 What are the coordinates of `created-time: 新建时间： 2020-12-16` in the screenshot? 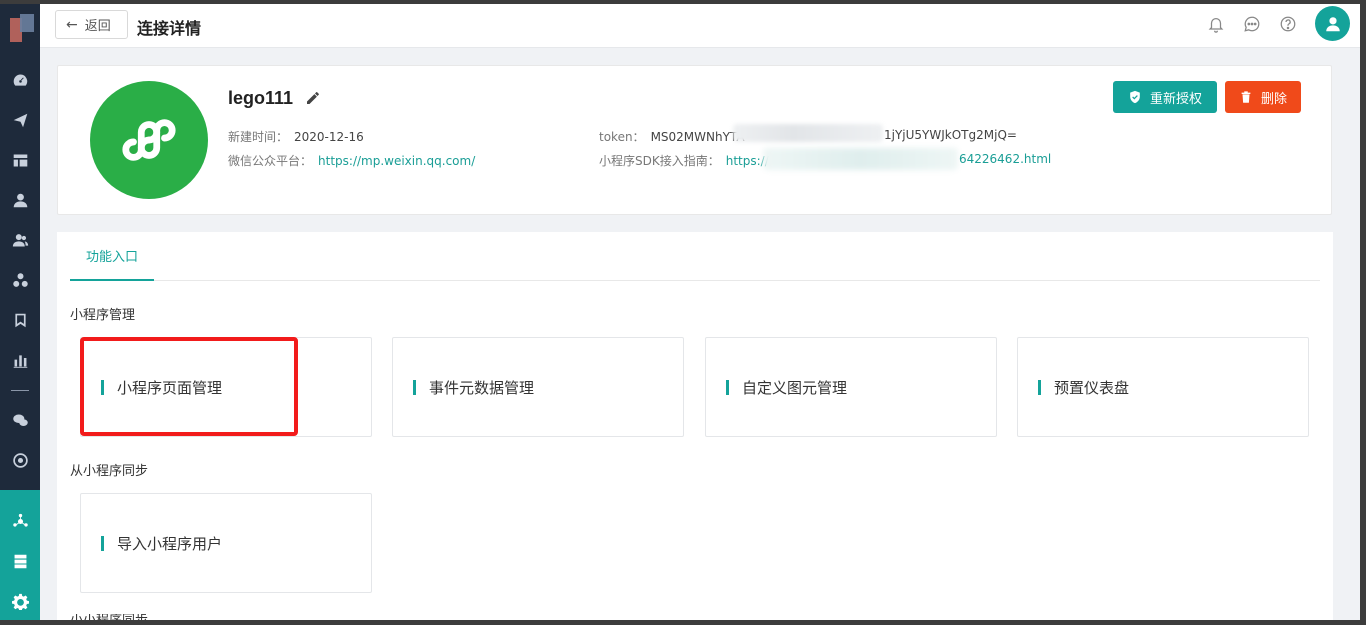 It's located at (296, 136).